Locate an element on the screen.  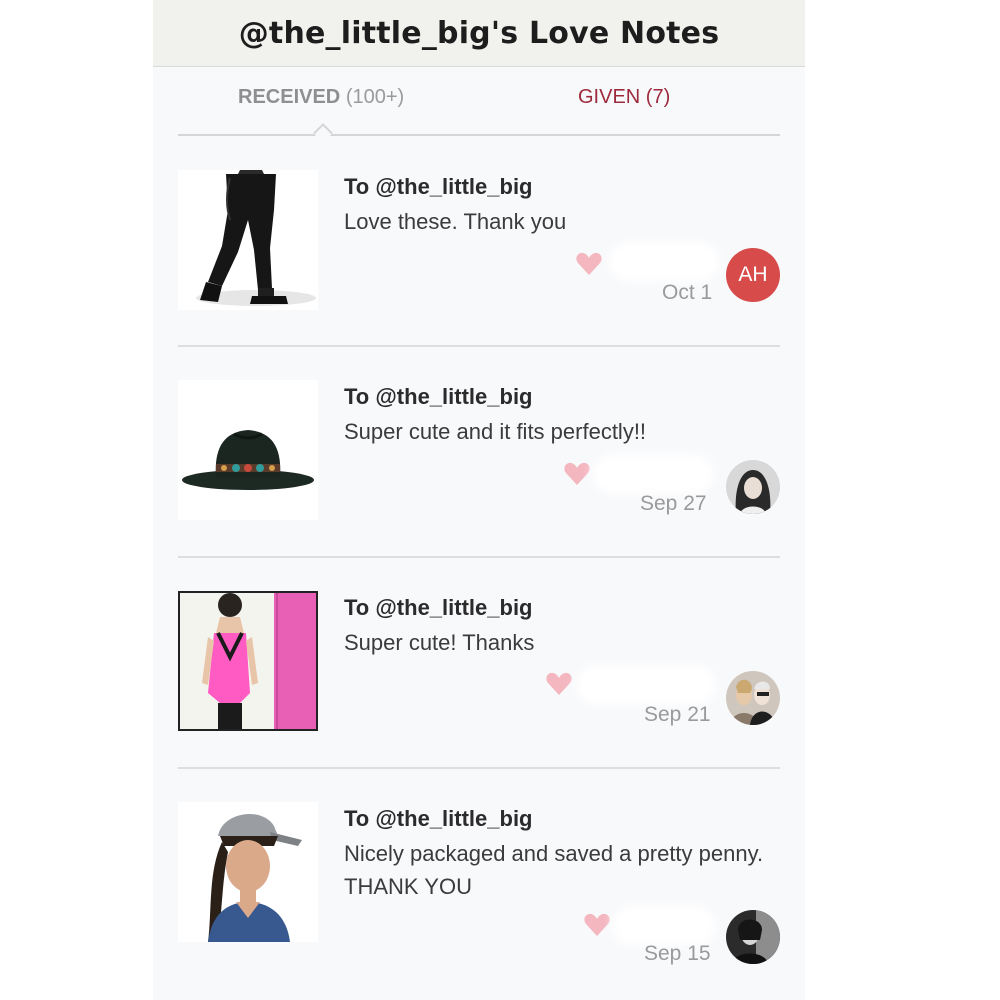
note-message: Super cute! Thanks is located at coordinates (439, 642).